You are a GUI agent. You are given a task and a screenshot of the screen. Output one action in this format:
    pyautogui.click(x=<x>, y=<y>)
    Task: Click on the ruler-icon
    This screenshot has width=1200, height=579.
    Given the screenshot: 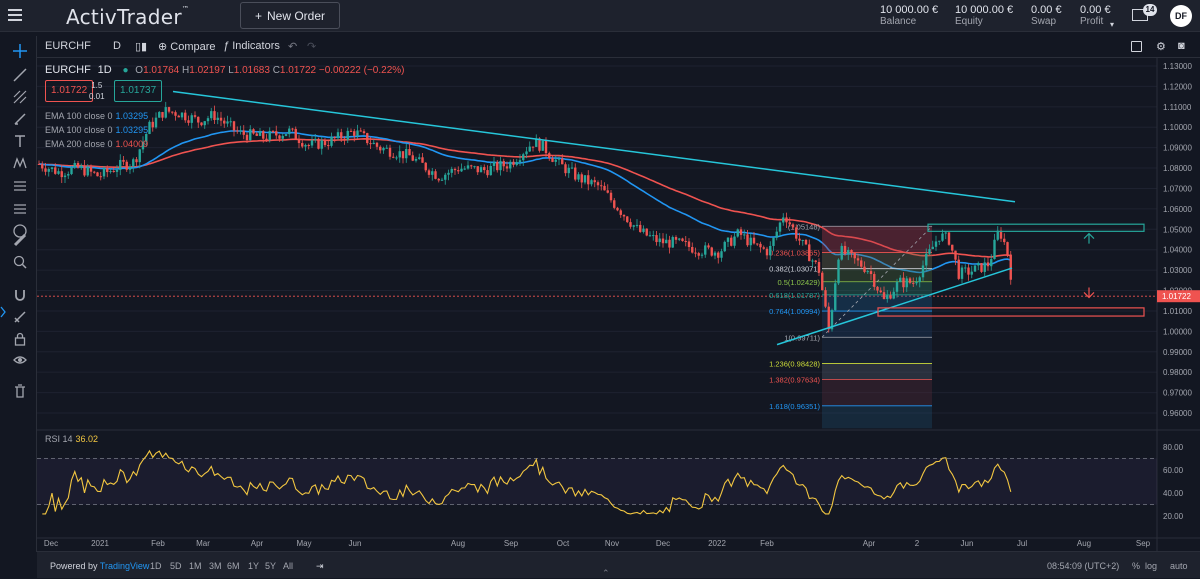 What is the action you would take?
    pyautogui.click(x=20, y=240)
    